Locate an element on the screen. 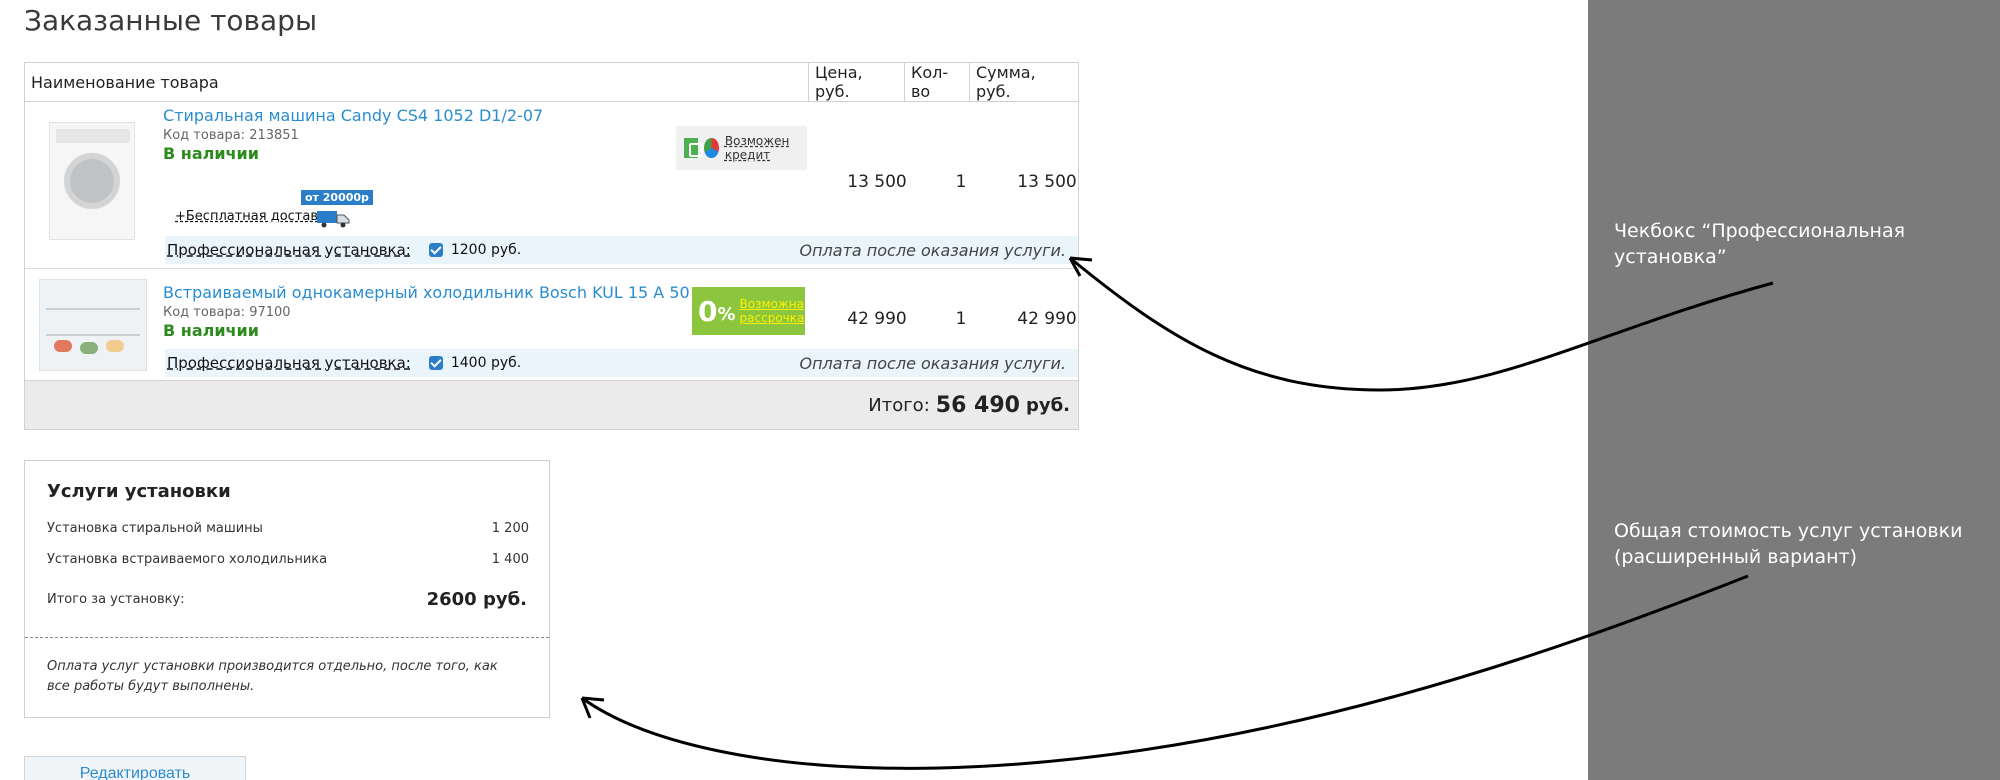 The image size is (2000, 780). washer-panel is located at coordinates (93, 136).